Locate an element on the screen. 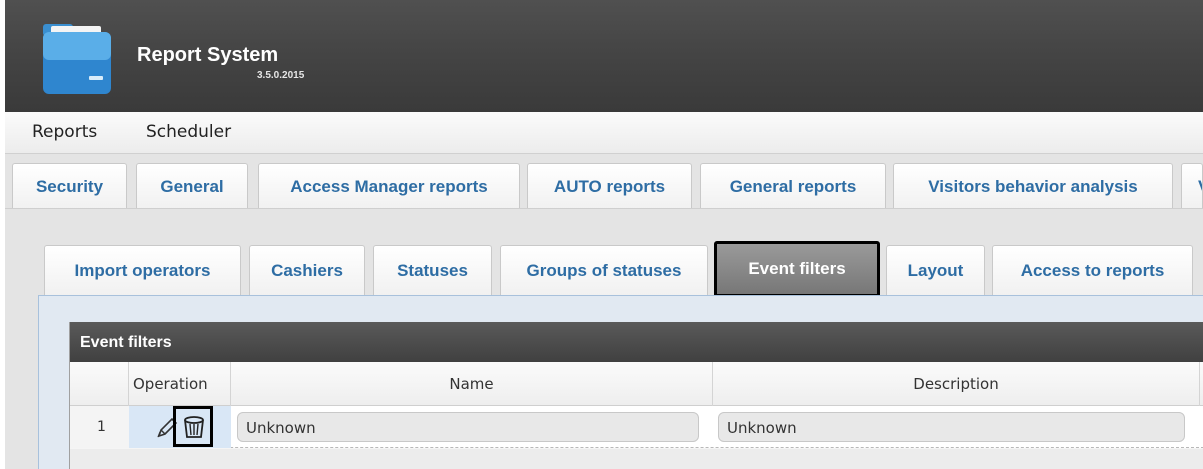 This screenshot has width=1203, height=469. column-header-name: Name is located at coordinates (472, 384).